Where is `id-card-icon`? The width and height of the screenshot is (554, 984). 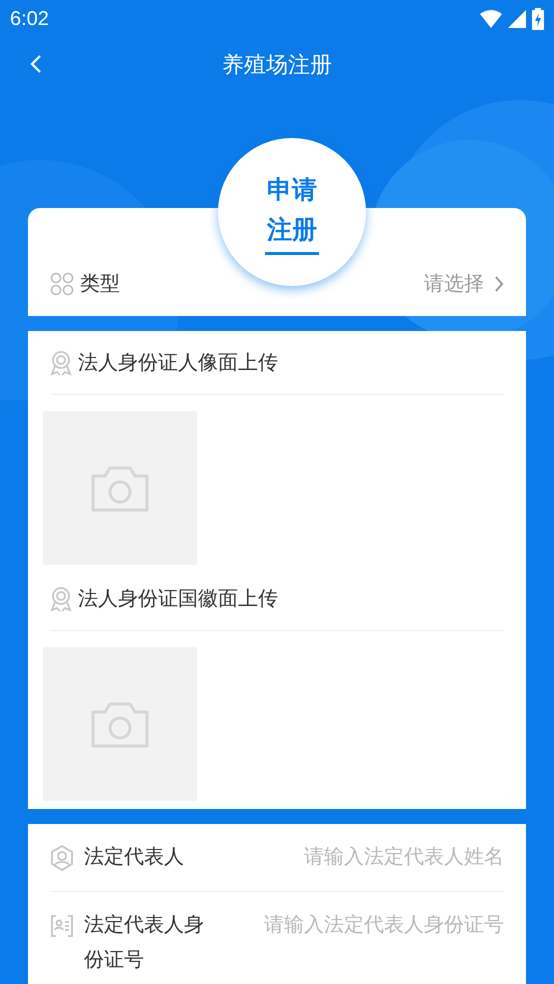
id-card-icon is located at coordinates (62, 926).